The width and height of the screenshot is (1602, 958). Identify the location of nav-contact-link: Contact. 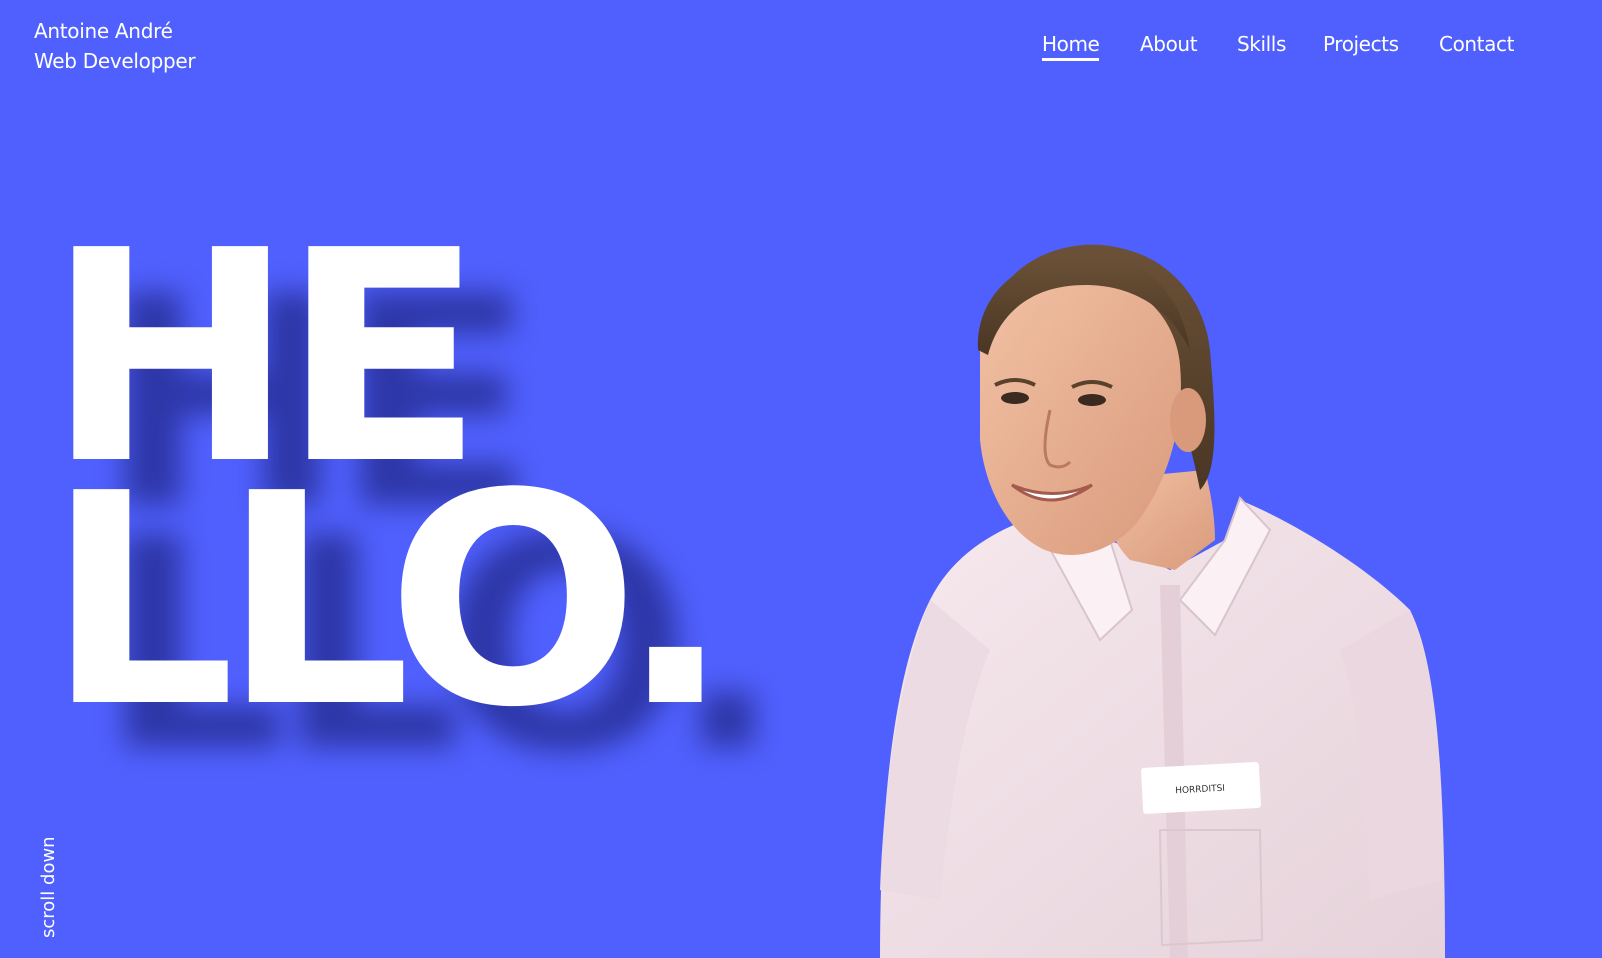
(1476, 44).